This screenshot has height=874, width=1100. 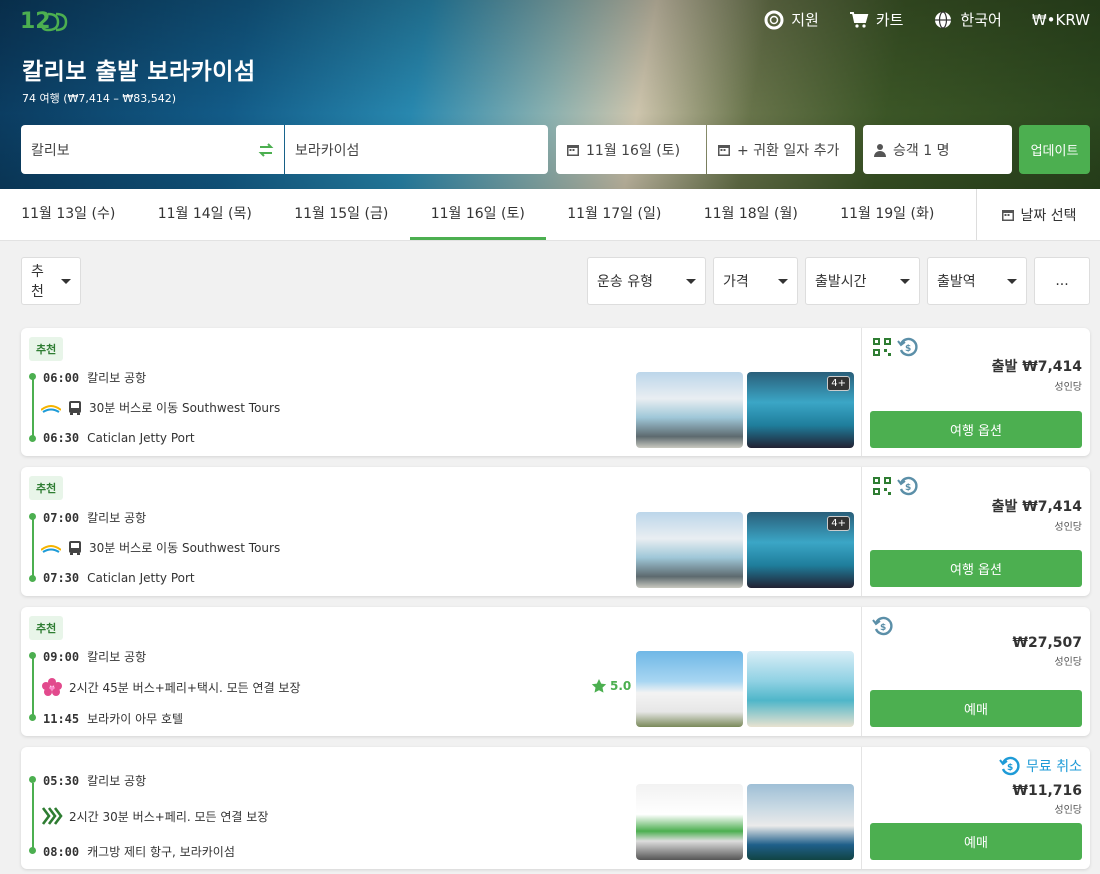 I want to click on pick-date-label: 날짜 선택, so click(x=1048, y=215).